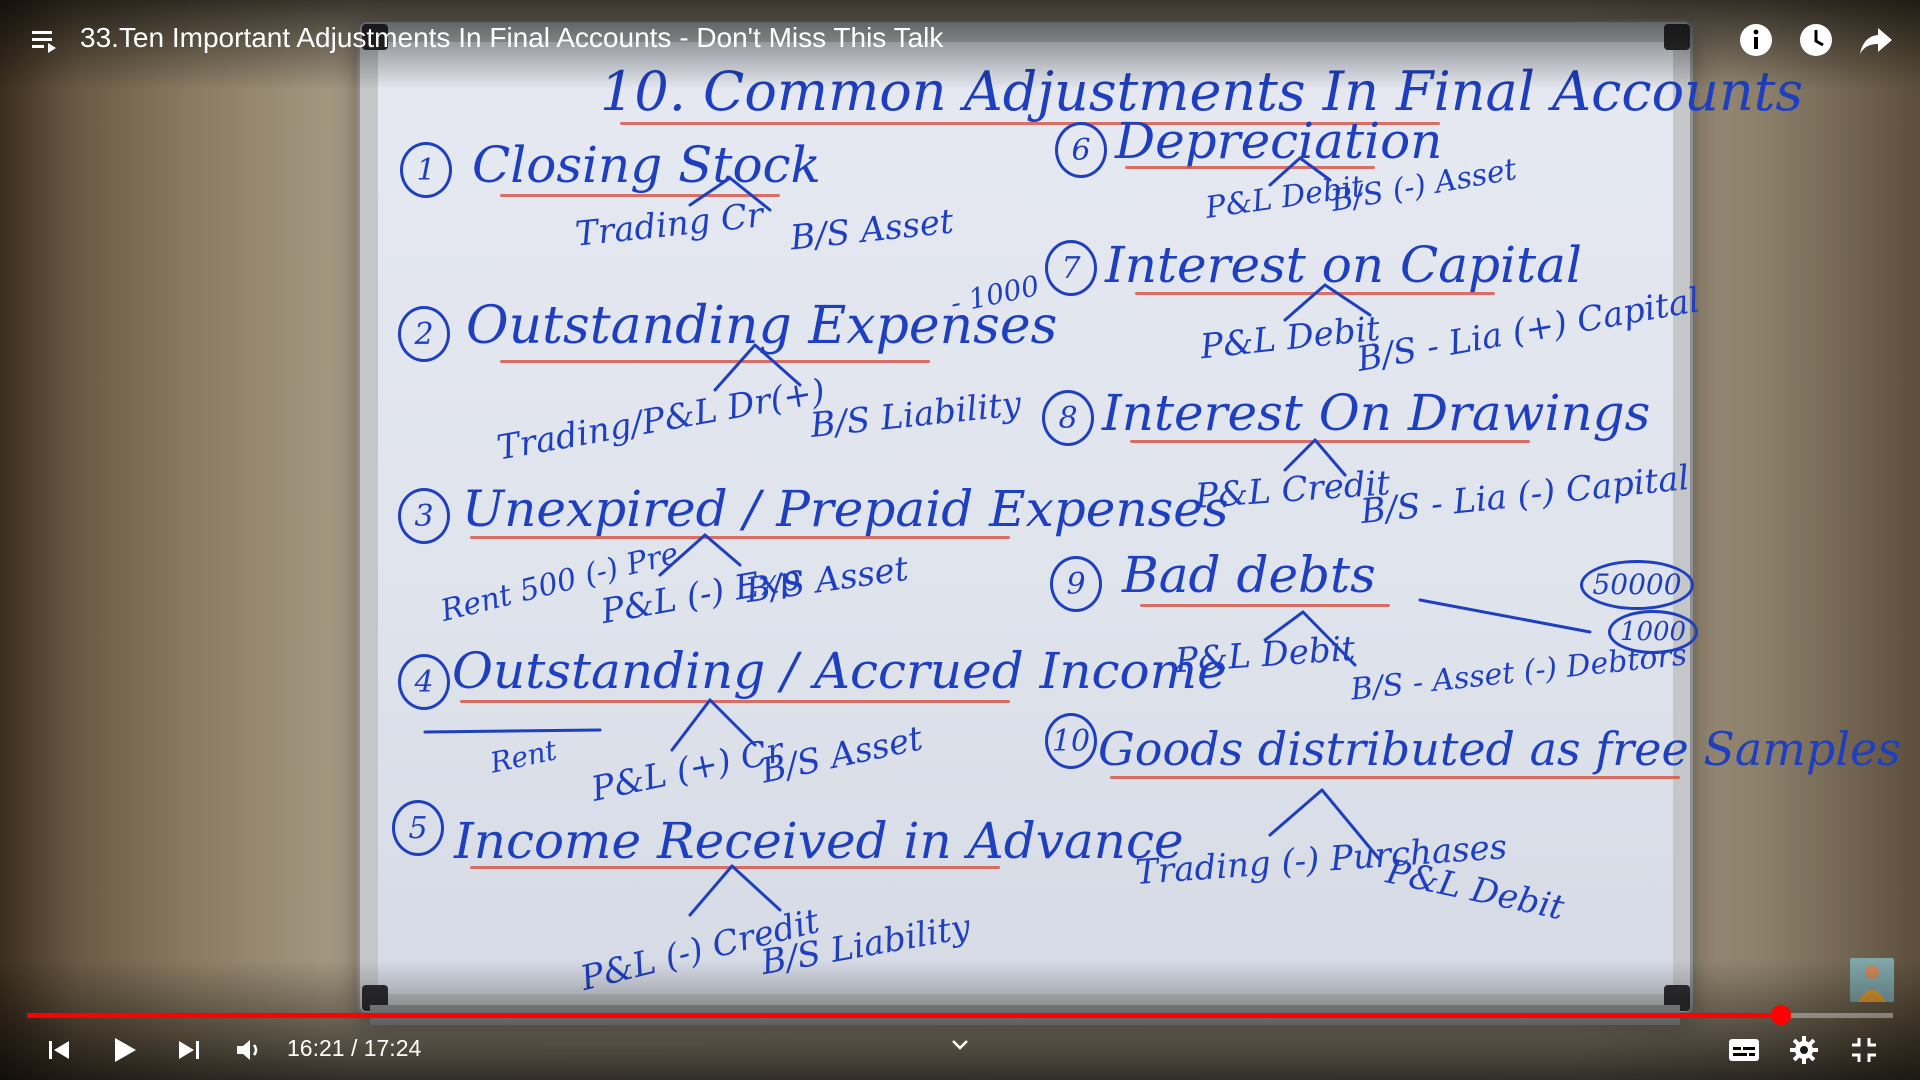 The height and width of the screenshot is (1080, 1920). What do you see at coordinates (189, 1050) in the screenshot?
I see `next-icon` at bounding box center [189, 1050].